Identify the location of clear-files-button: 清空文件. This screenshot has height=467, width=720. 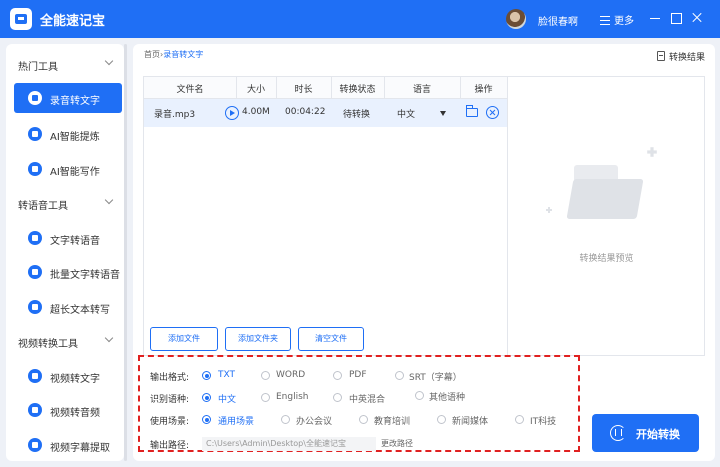
(331, 339).